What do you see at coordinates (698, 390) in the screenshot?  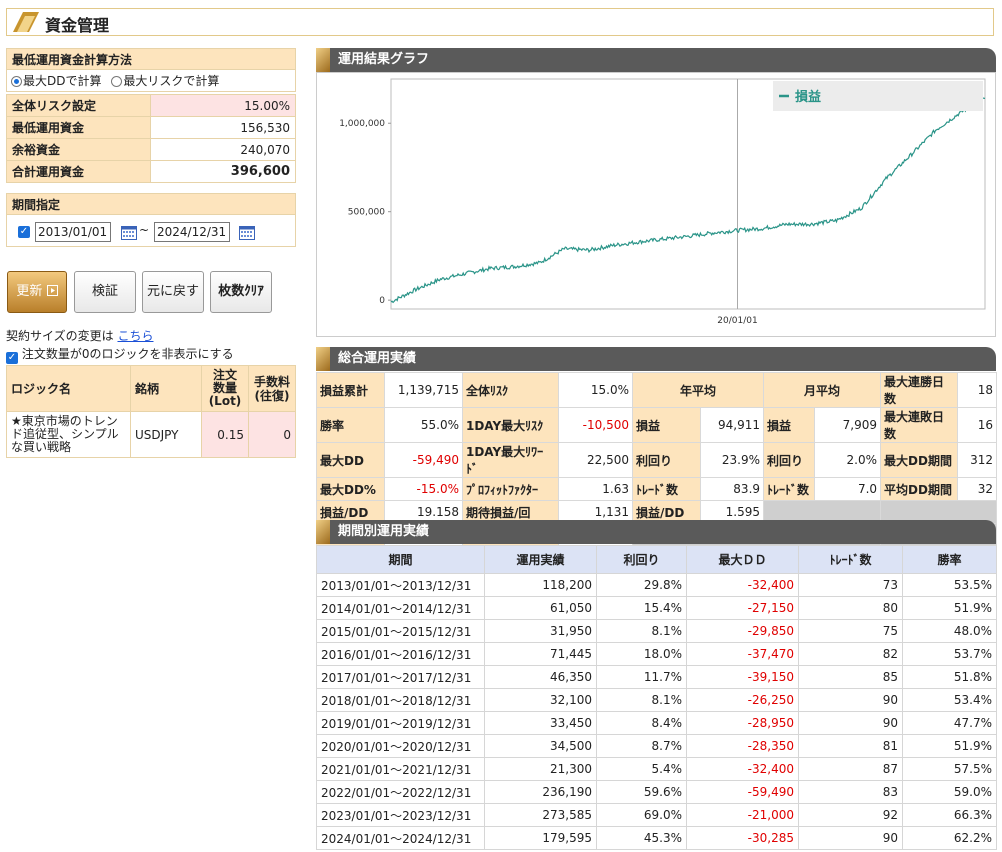 I see `annual-header: 年平均` at bounding box center [698, 390].